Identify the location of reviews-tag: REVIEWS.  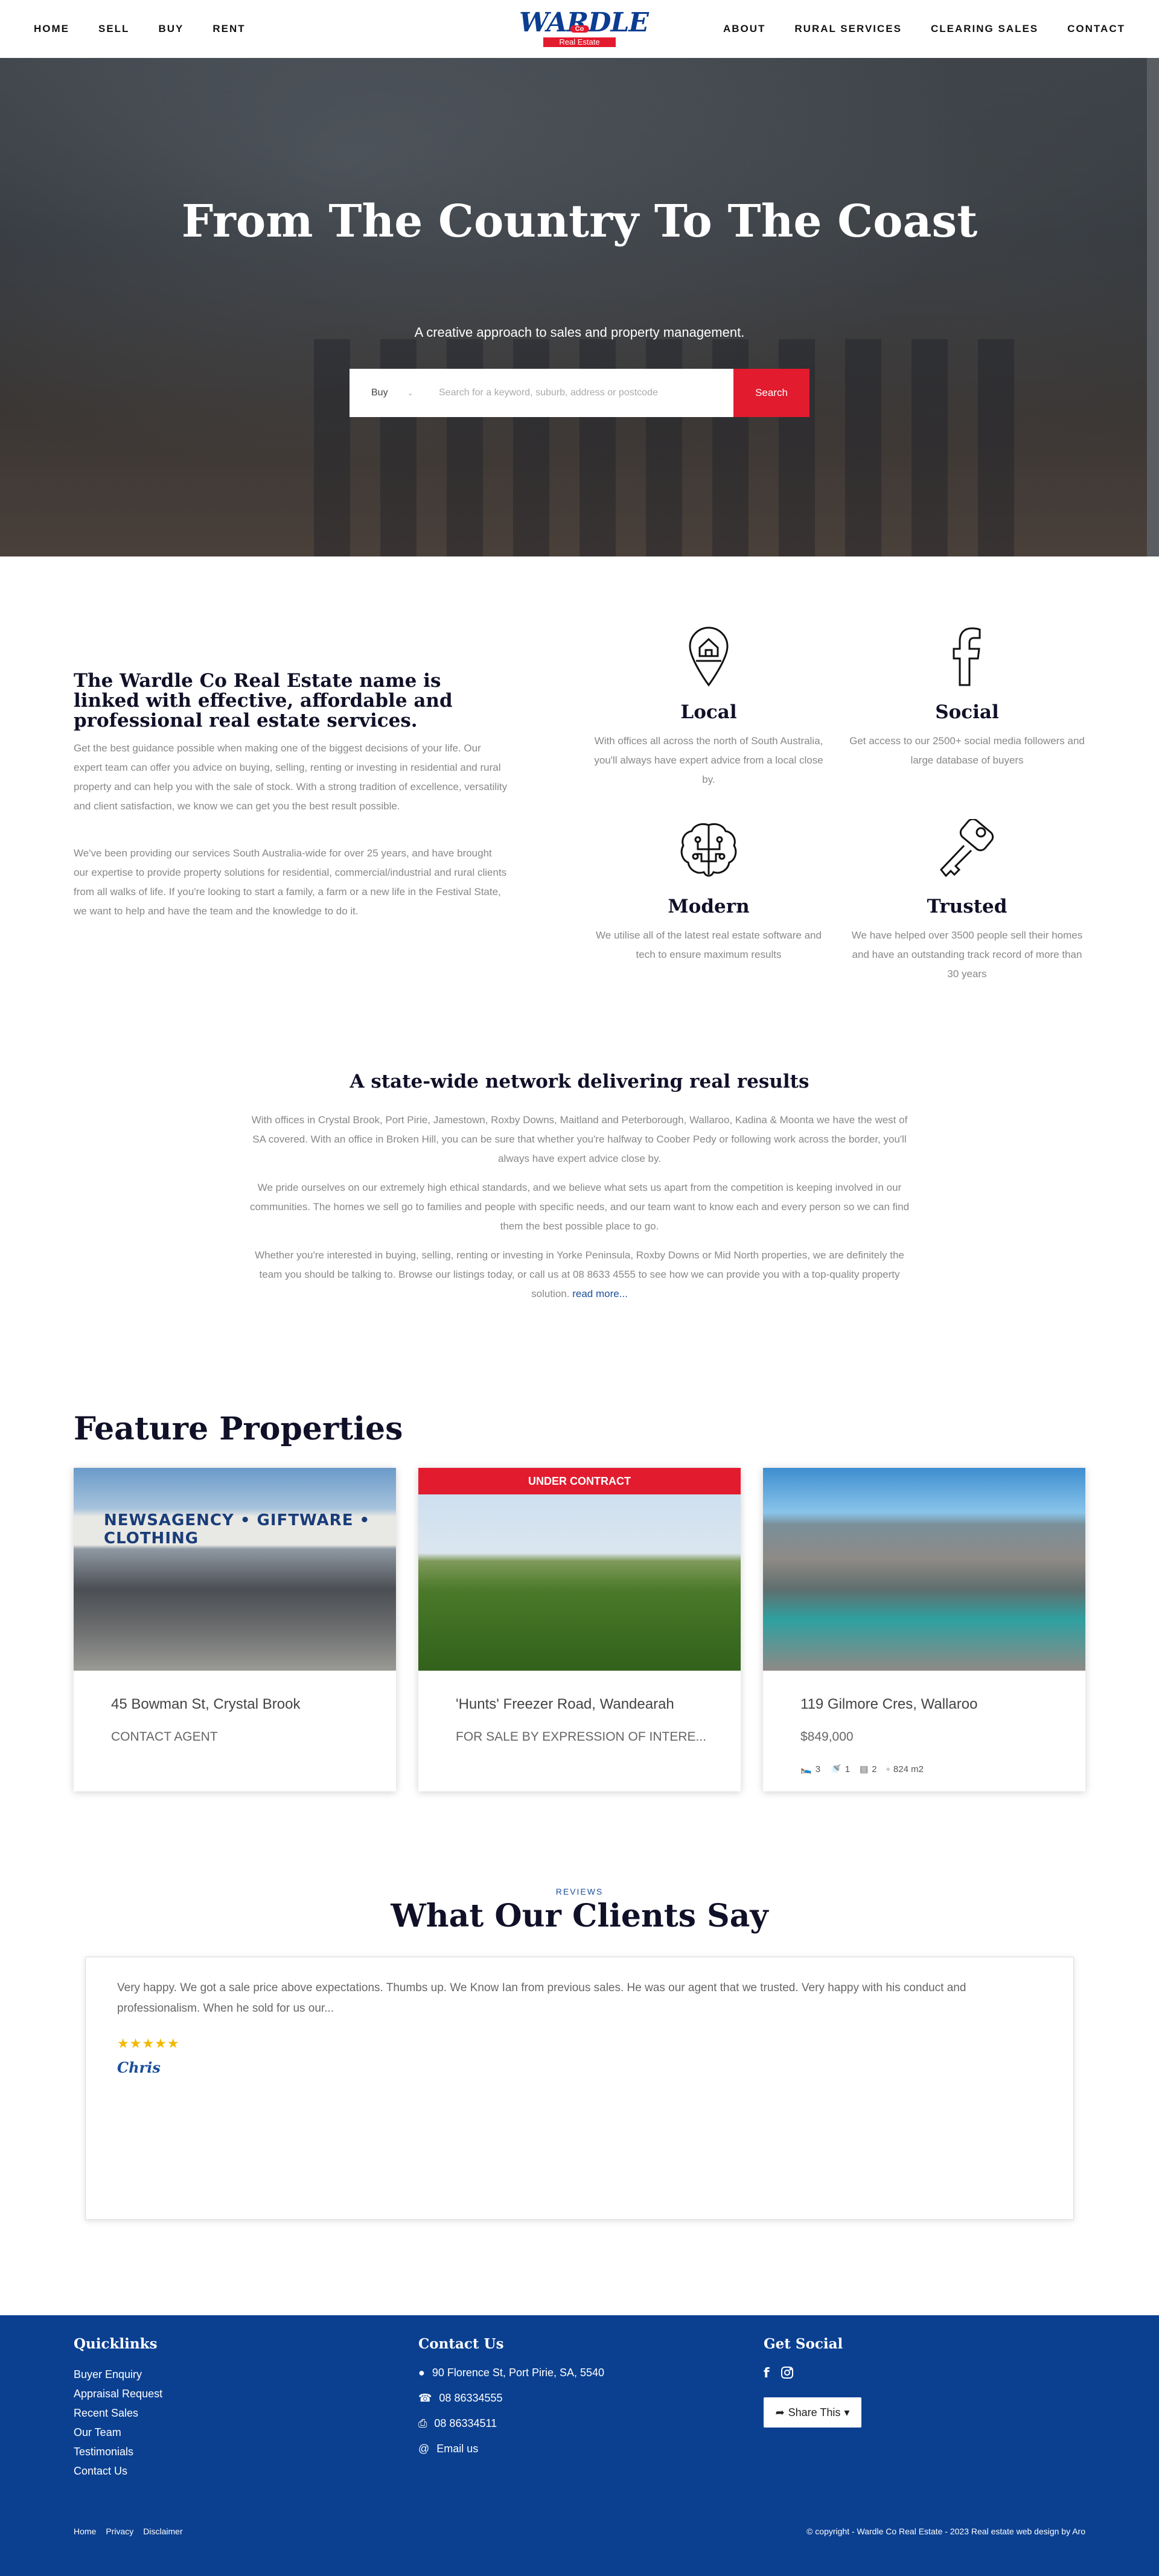
(579, 1891).